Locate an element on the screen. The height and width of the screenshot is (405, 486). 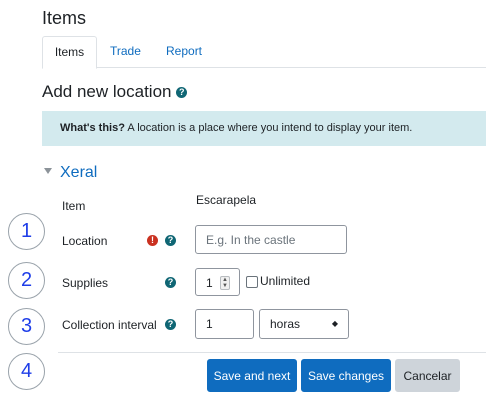
section-heading: Add new location ? is located at coordinates (115, 92).